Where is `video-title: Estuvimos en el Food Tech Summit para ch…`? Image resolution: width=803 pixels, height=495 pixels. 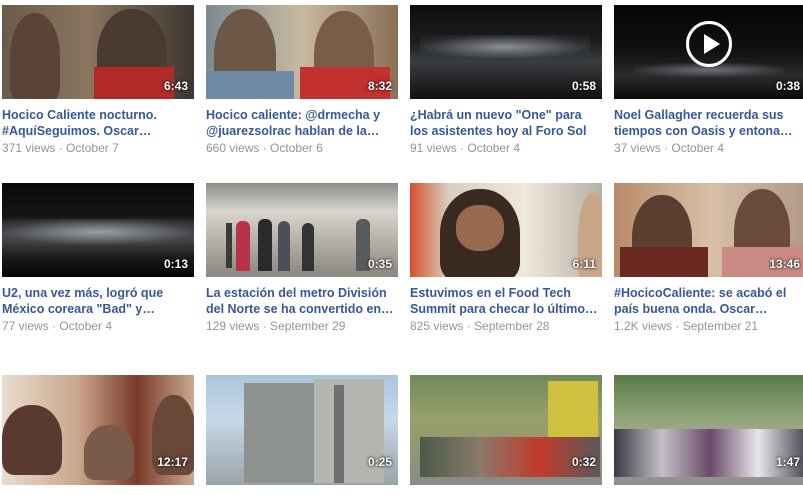
video-title: Estuvimos en el Food Tech Summit para ch… is located at coordinates (506, 301).